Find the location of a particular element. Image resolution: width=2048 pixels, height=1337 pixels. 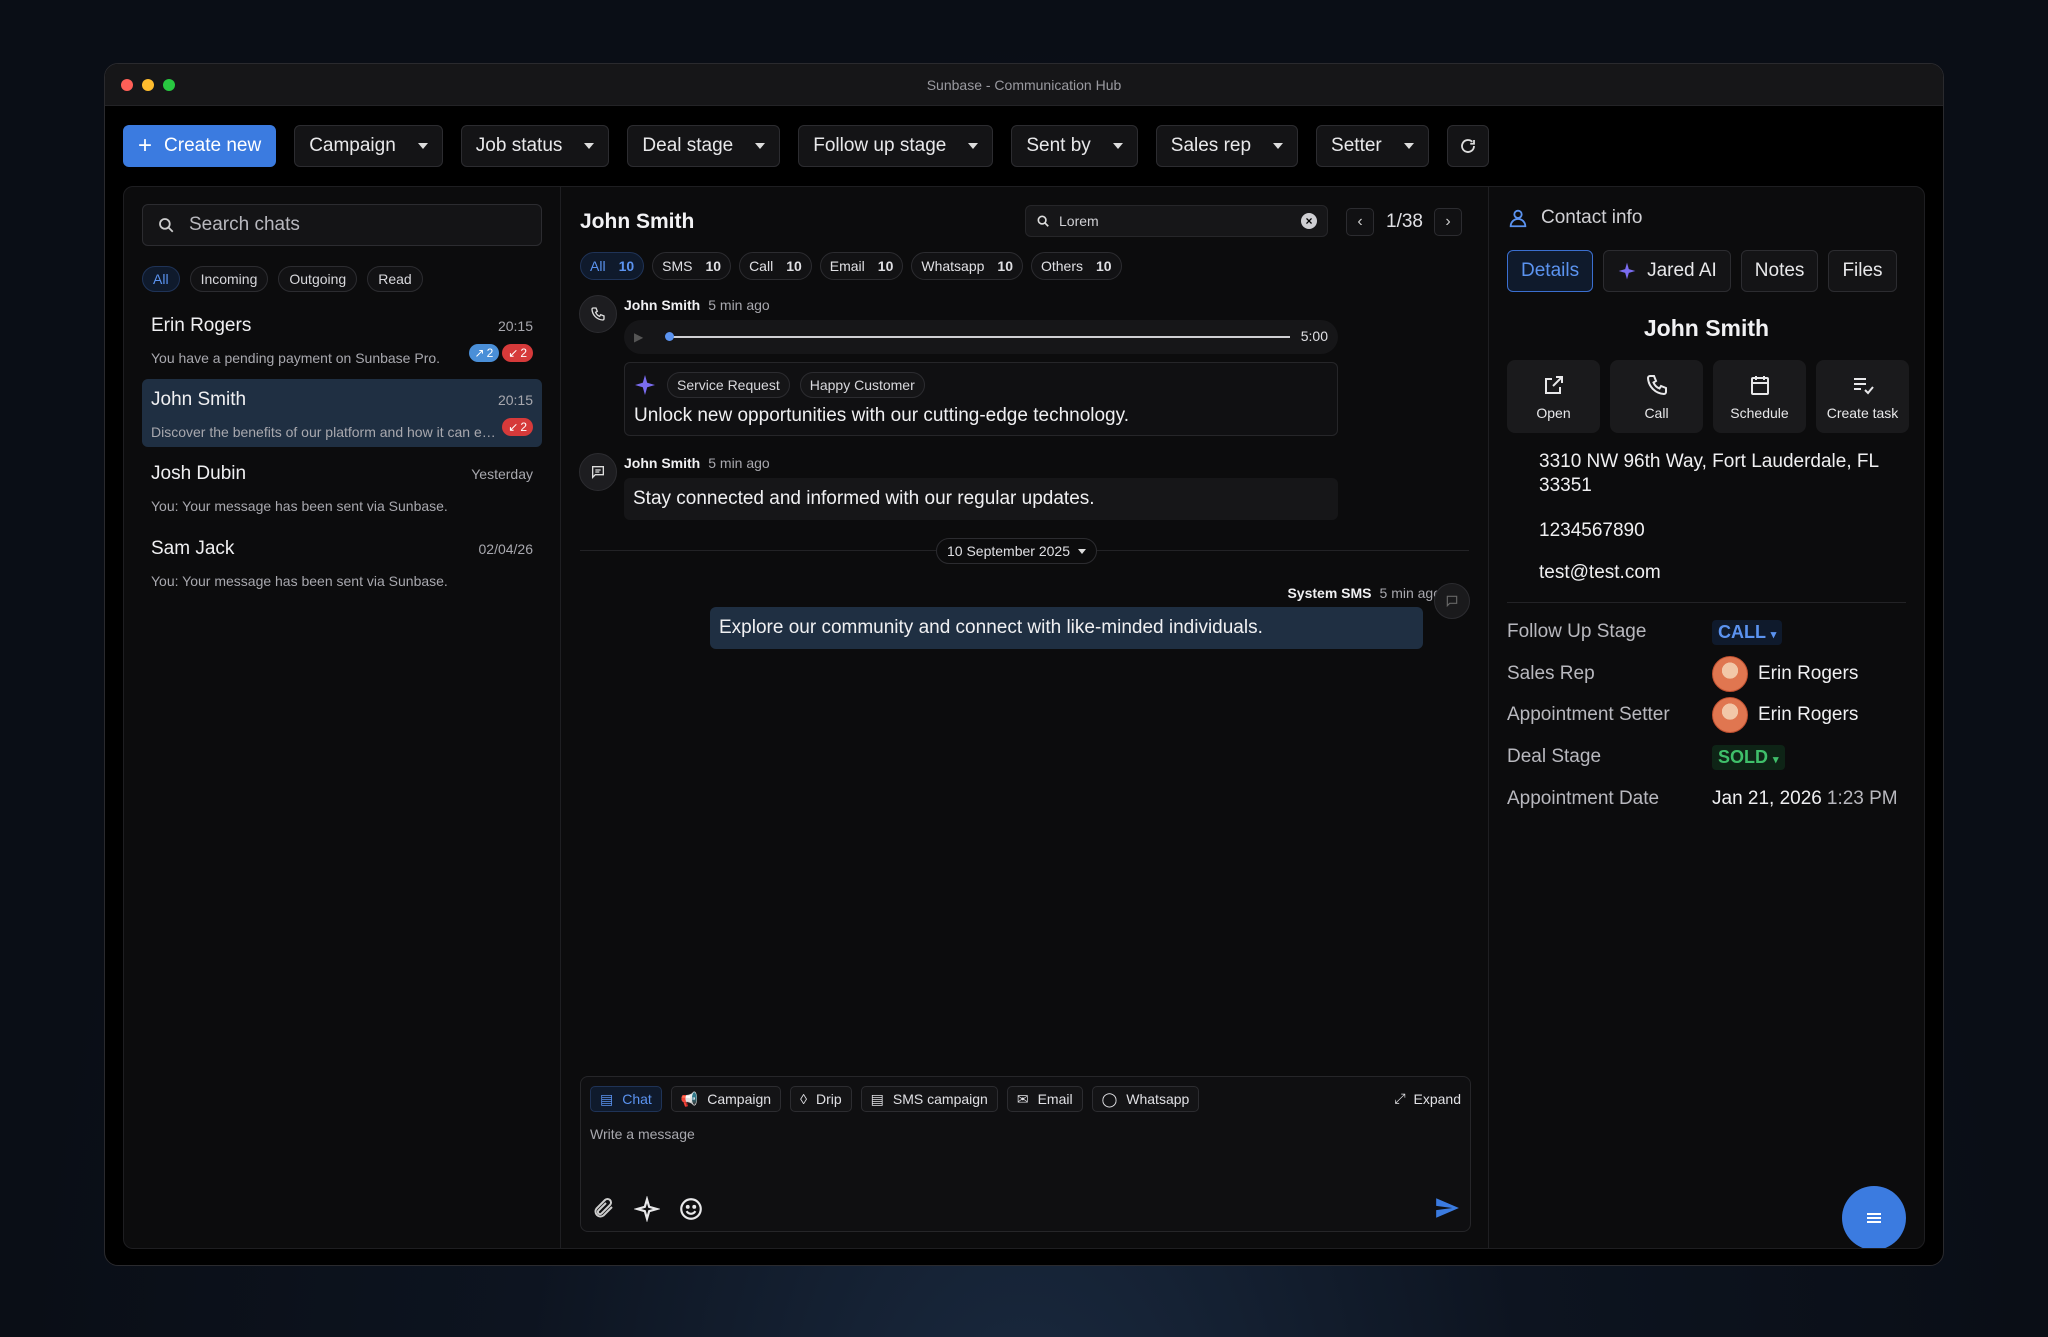

chat-name: Josh Dubin is located at coordinates (199, 473).